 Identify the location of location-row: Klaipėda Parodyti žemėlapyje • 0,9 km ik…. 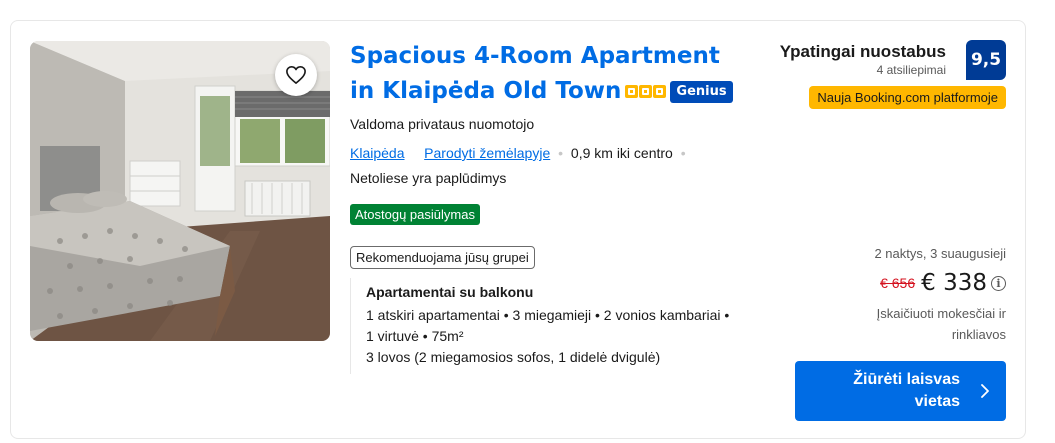
(520, 153).